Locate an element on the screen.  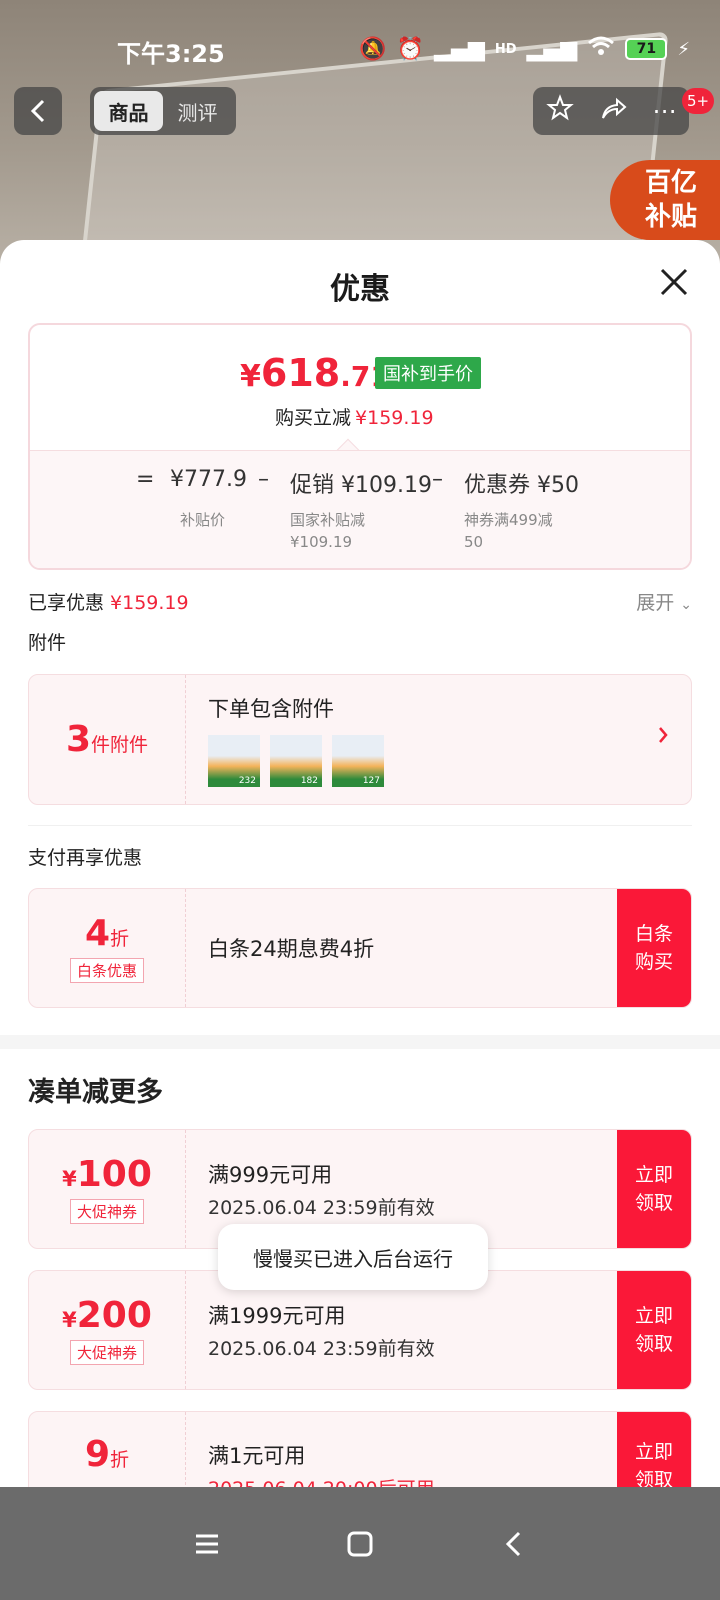
breakdown-label-3: 神券满499减 50 is located at coordinates (508, 531).